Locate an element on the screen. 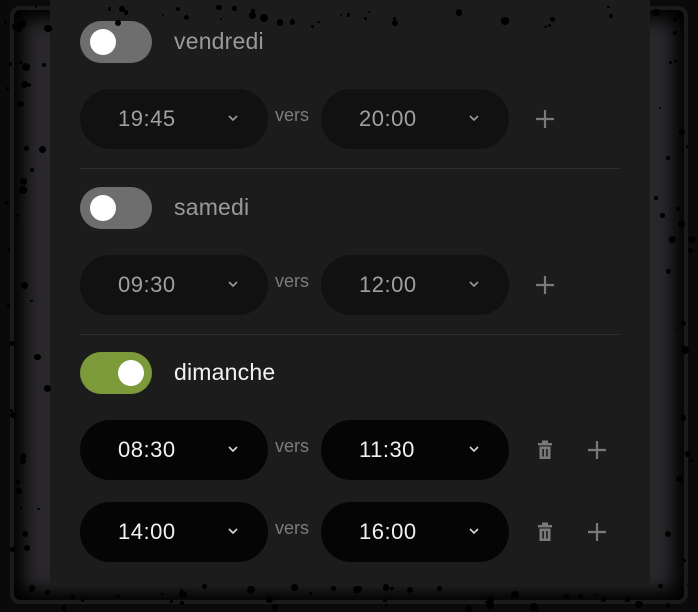 The image size is (698, 612). time-slot-row: 09:30 vers 12:00 is located at coordinates (350, 285).